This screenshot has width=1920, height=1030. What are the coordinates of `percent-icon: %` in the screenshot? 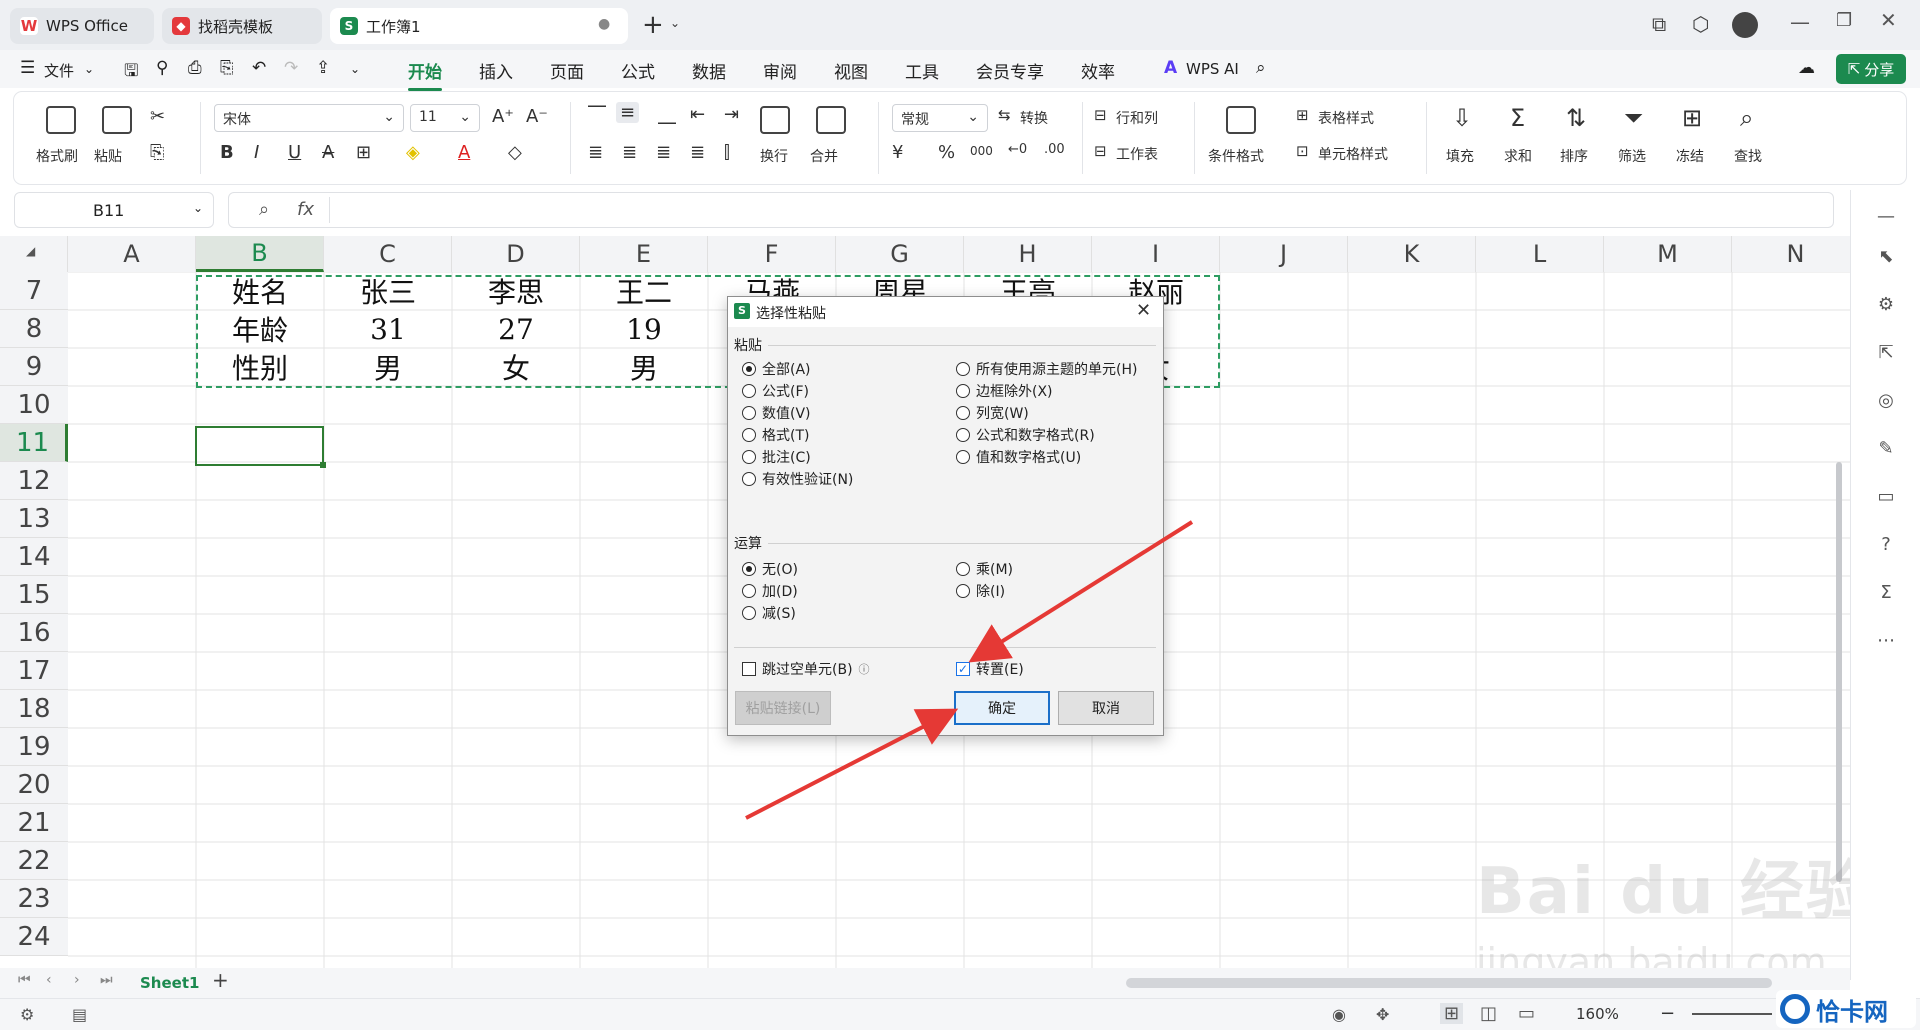 It's located at (946, 152).